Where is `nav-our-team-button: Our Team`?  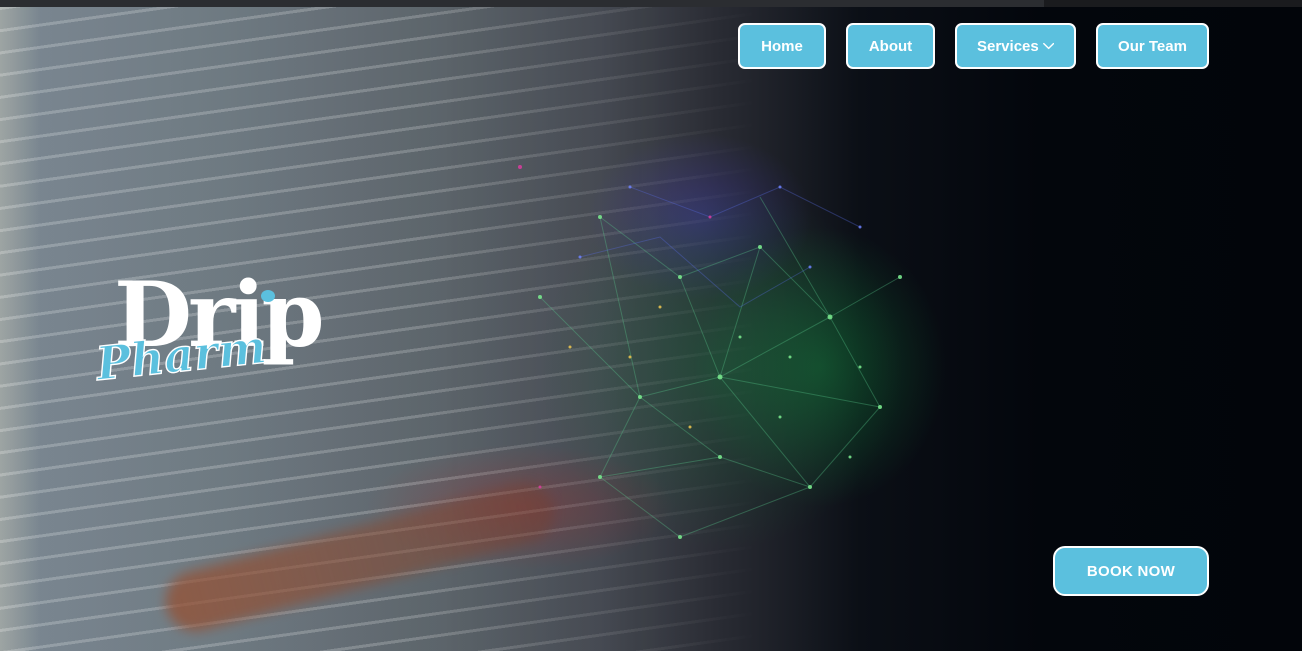
nav-our-team-button: Our Team is located at coordinates (1152, 46).